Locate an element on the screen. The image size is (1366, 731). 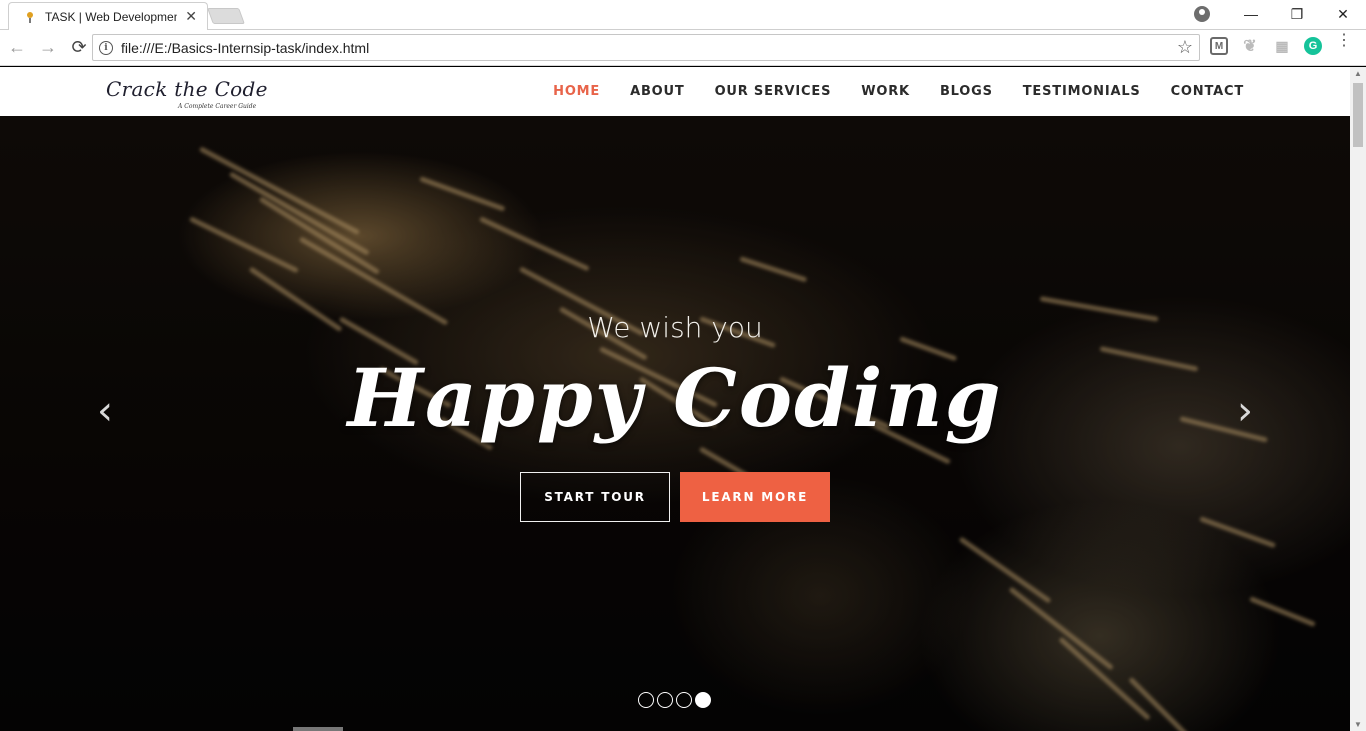
page-scrollbar: ▲ ▼ is located at coordinates (1358, 399).